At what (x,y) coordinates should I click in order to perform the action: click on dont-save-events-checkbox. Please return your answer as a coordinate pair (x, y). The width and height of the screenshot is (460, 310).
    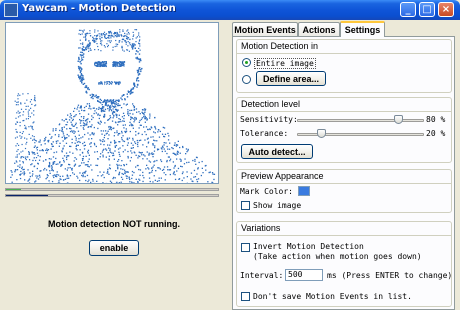
    Looking at the image, I should click on (245, 296).